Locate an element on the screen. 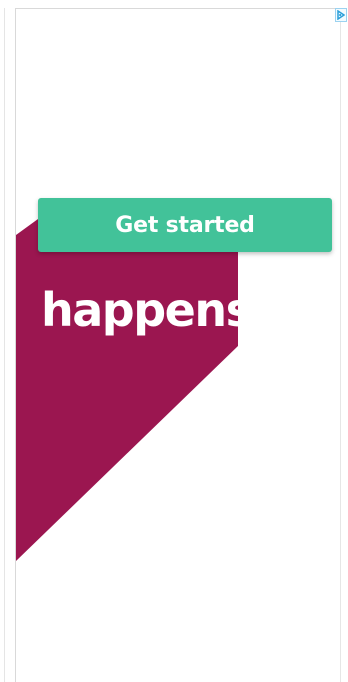 Image resolution: width=348 pixels, height=682 pixels. adchoices-triangle-icon is located at coordinates (341, 15).